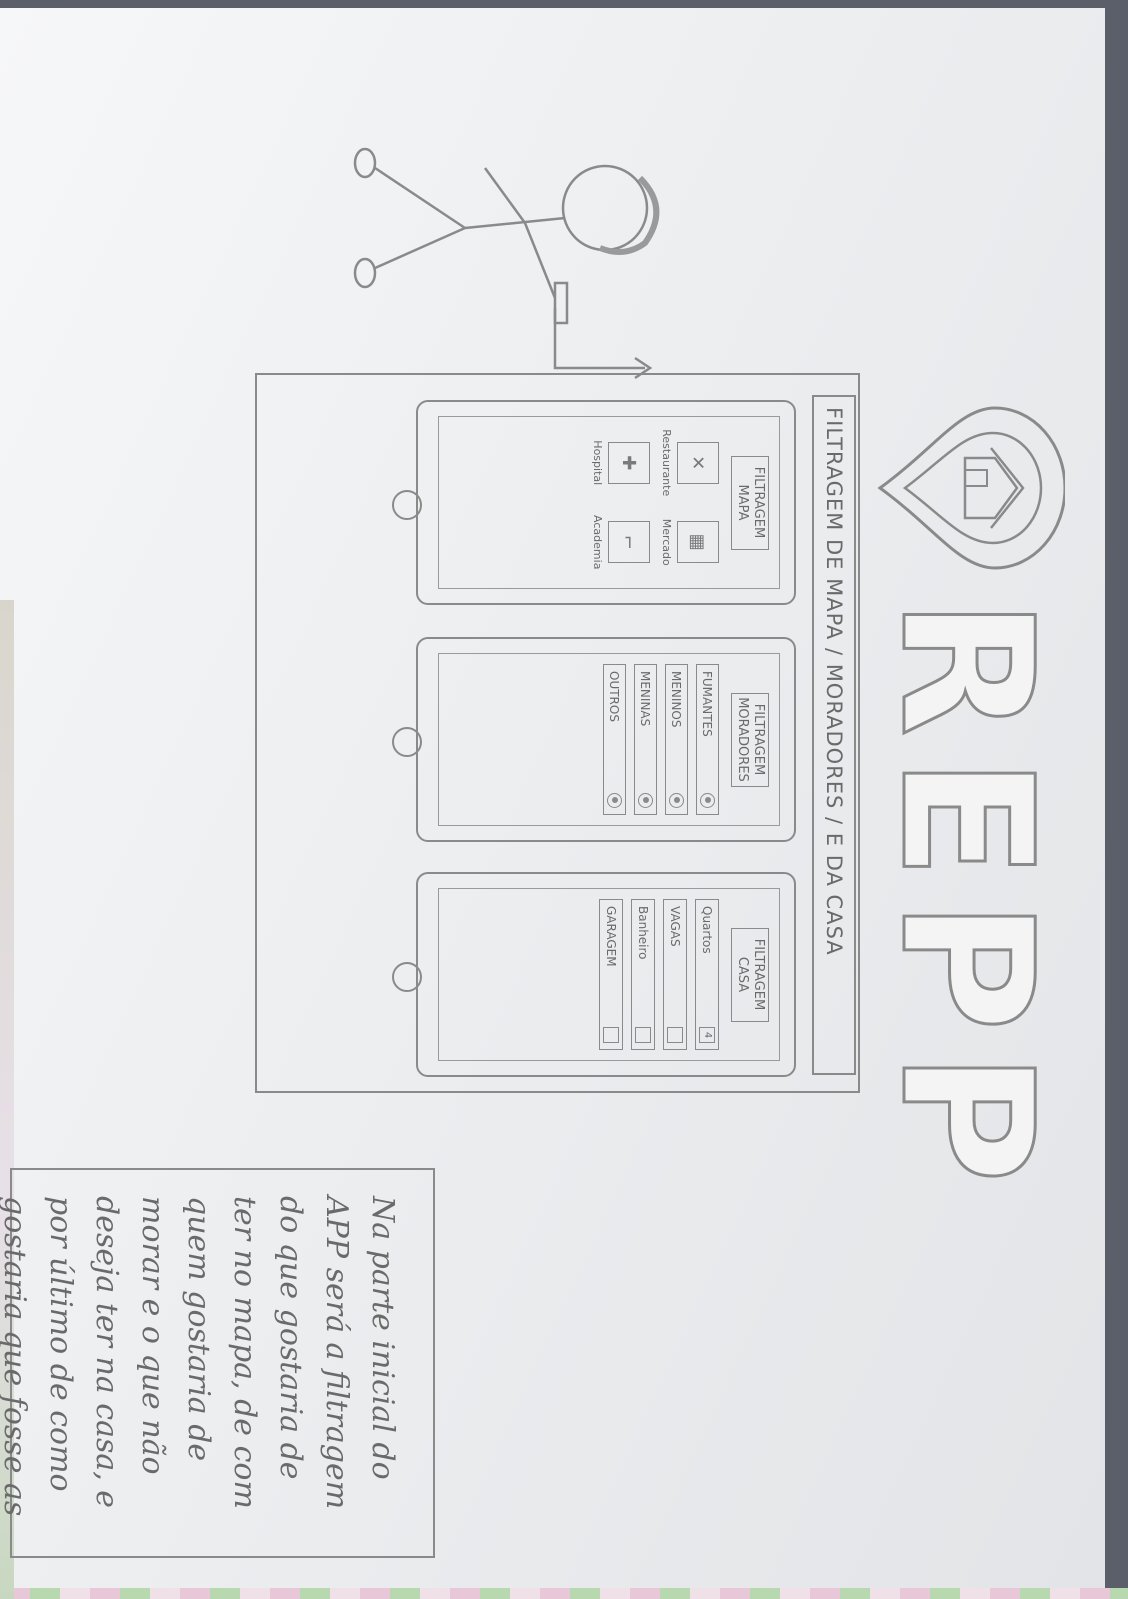 The width and height of the screenshot is (1128, 1599). I want to click on repp-logo: REPP, so click(965, 796).